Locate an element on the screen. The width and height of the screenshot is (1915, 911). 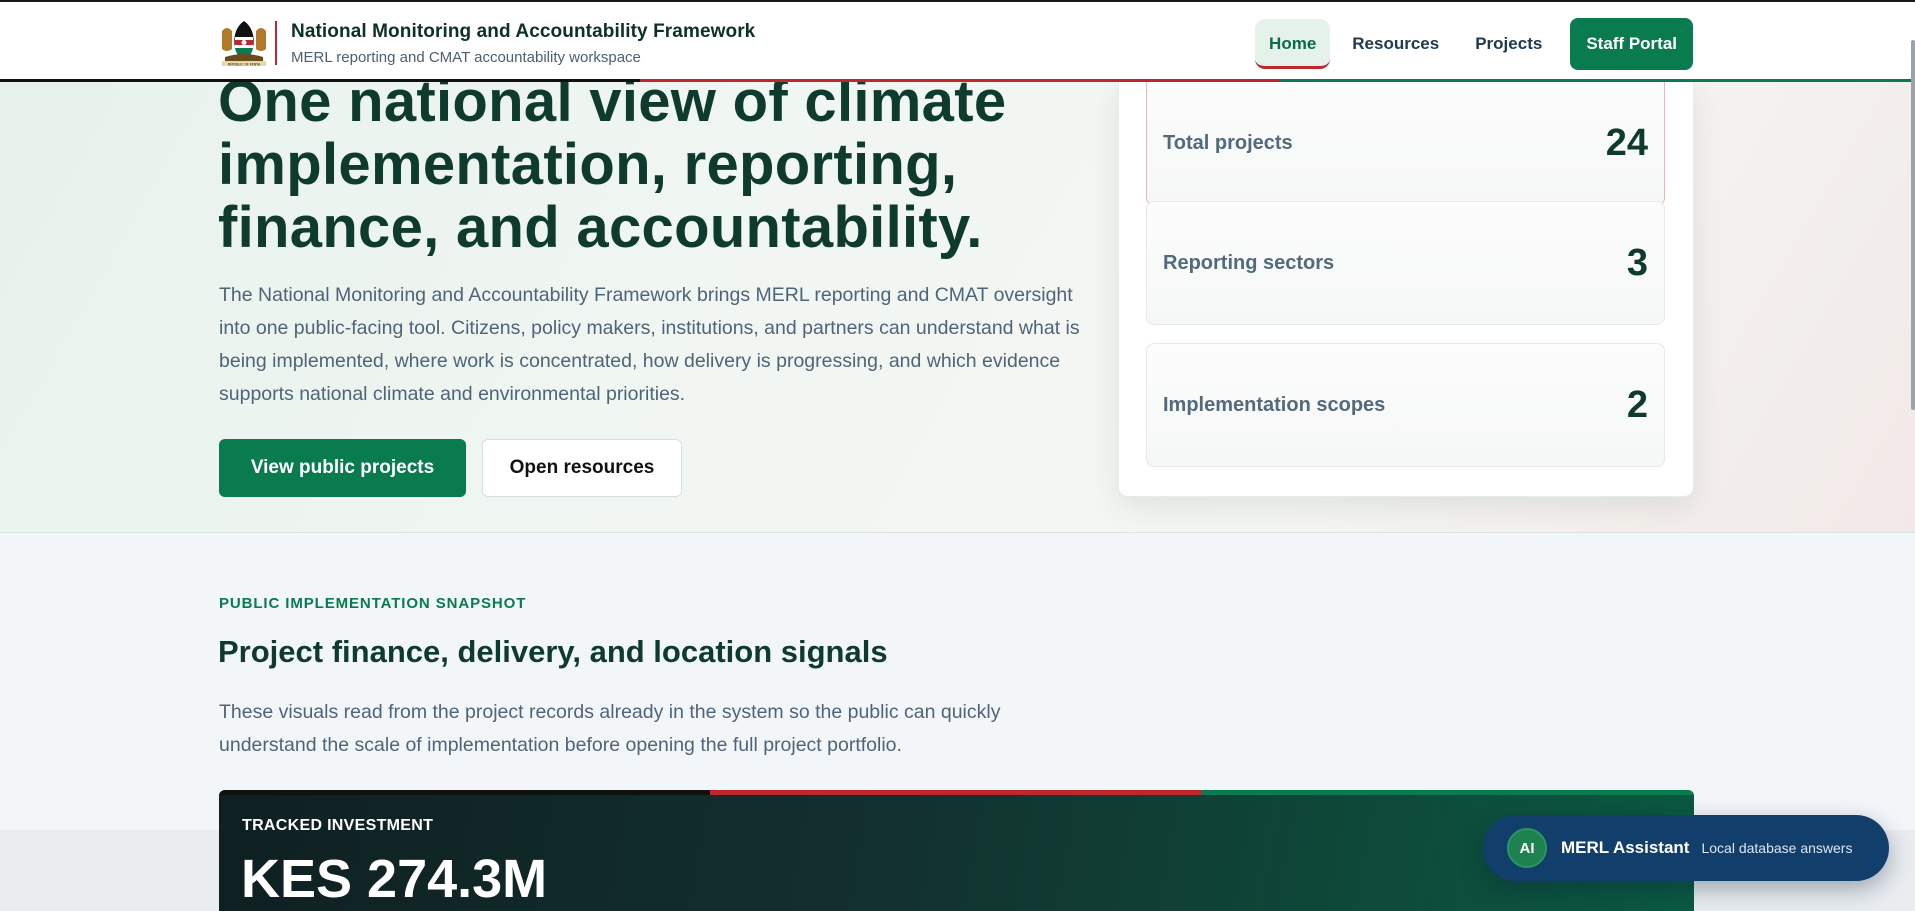
stat-reporting-sectors: Reporting sectors 3 is located at coordinates (1405, 263).